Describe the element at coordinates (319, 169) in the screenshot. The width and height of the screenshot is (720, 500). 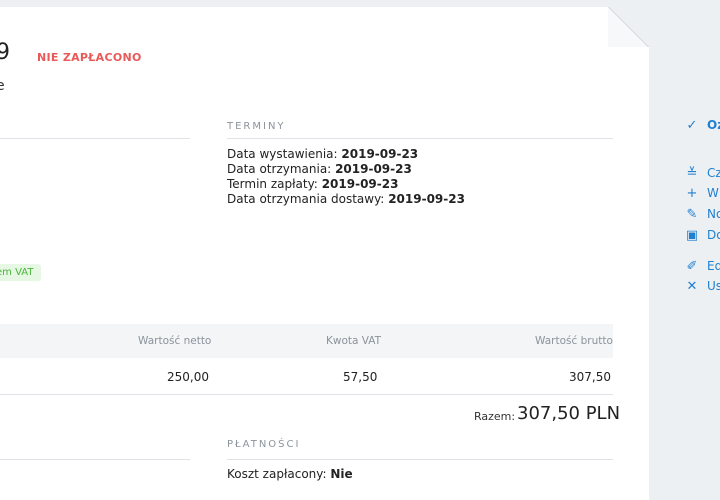
I see `term-receive-date: Data otrzymania: 2019-09-23` at that location.